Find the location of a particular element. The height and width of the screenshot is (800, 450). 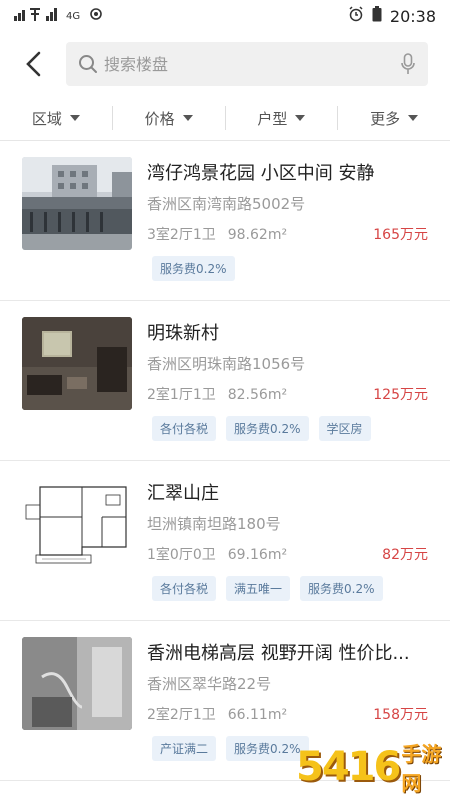

listing-price: 125万元 is located at coordinates (400, 395).